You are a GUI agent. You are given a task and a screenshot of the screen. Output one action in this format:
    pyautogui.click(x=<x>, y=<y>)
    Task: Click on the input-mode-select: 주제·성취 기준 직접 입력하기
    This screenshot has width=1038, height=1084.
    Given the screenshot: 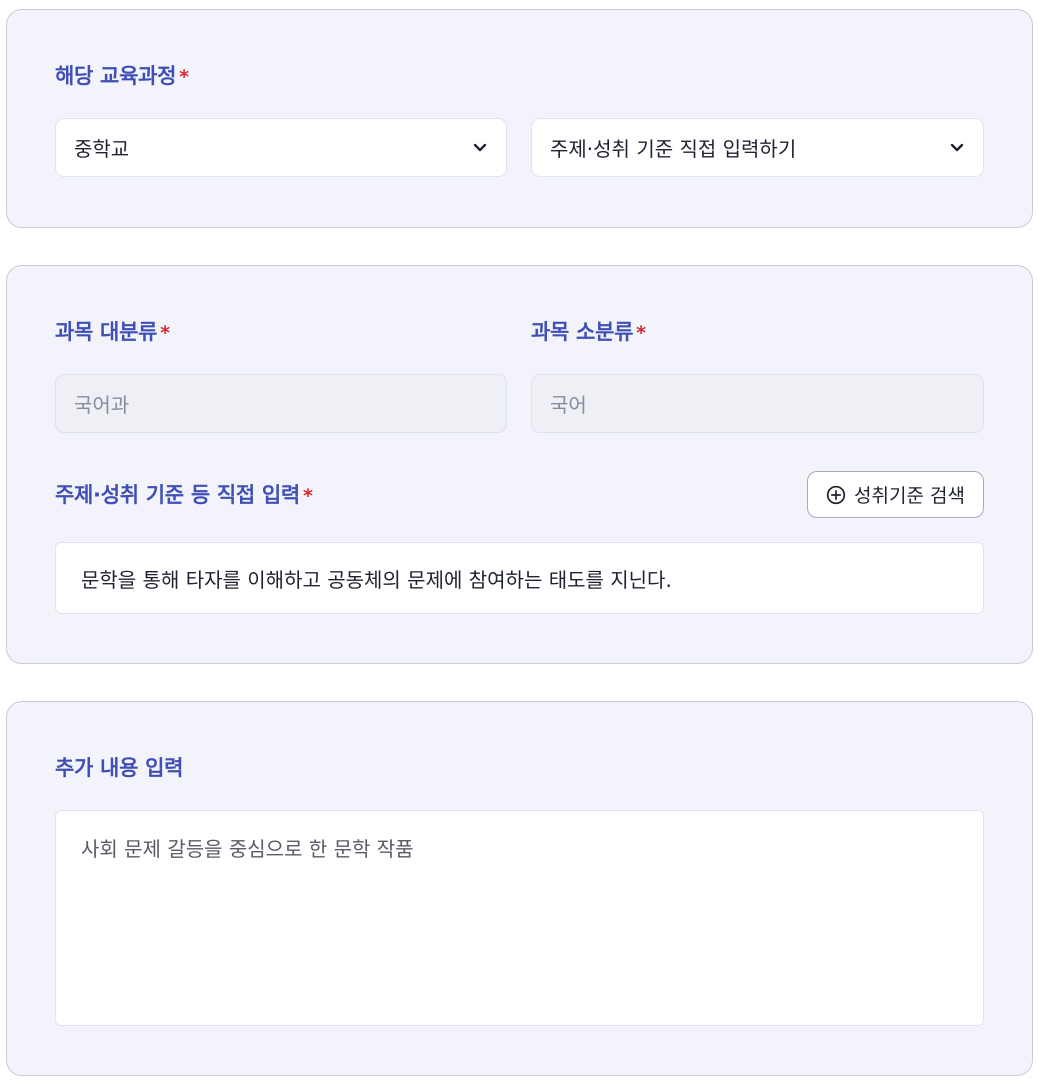 What is the action you would take?
    pyautogui.click(x=757, y=147)
    